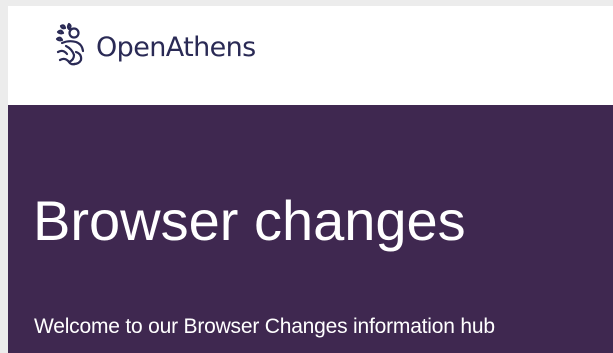  Describe the element at coordinates (249, 220) in the screenshot. I see `page-title: Browser changes` at that location.